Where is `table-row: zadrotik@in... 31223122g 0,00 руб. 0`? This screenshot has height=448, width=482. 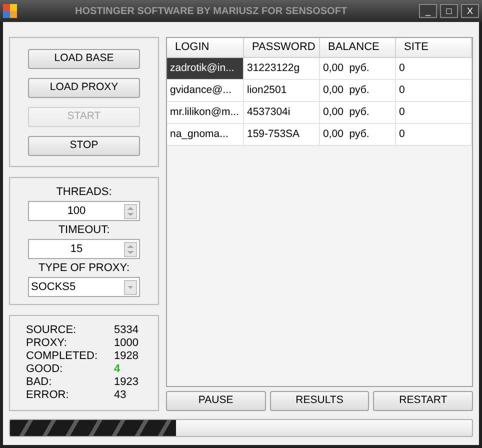
table-row: zadrotik@in... 31223122g 0,00 руб. 0 is located at coordinates (319, 69).